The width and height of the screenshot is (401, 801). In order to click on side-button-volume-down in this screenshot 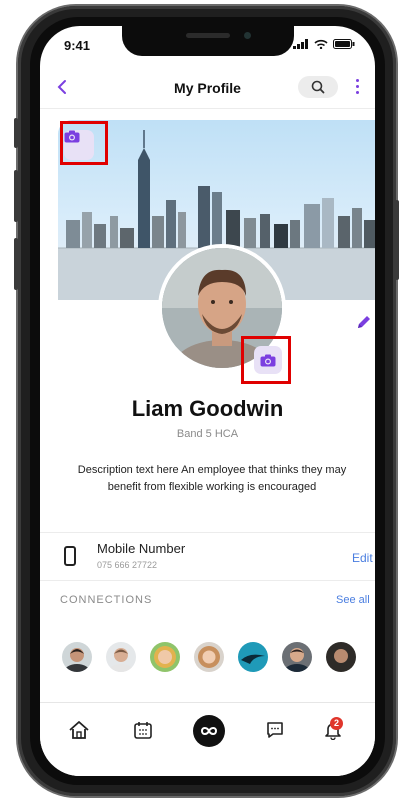, I will do `click(16, 264)`.